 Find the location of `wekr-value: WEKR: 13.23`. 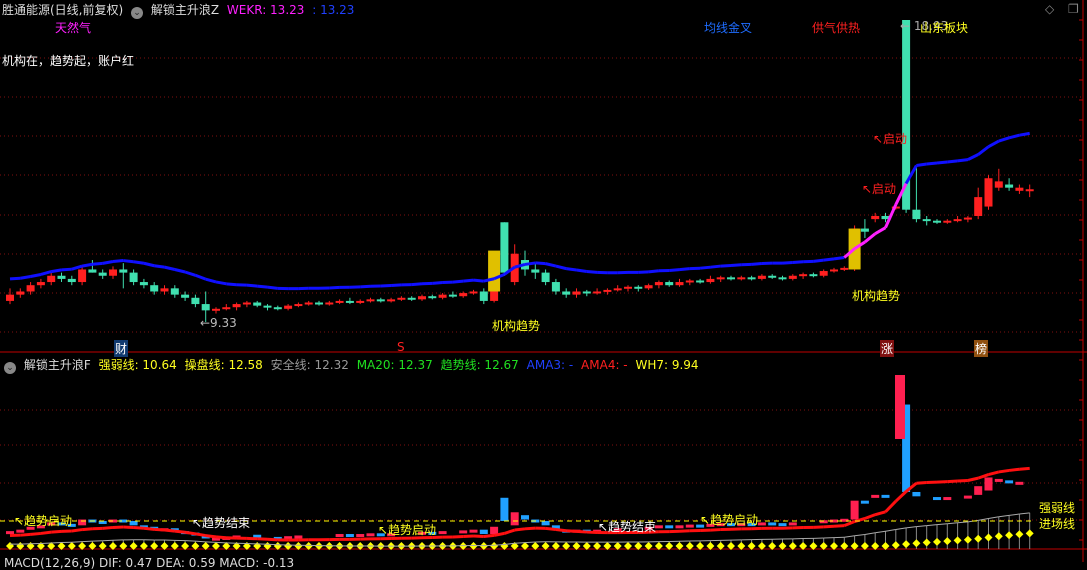

wekr-value: WEKR: 13.23 is located at coordinates (266, 10).